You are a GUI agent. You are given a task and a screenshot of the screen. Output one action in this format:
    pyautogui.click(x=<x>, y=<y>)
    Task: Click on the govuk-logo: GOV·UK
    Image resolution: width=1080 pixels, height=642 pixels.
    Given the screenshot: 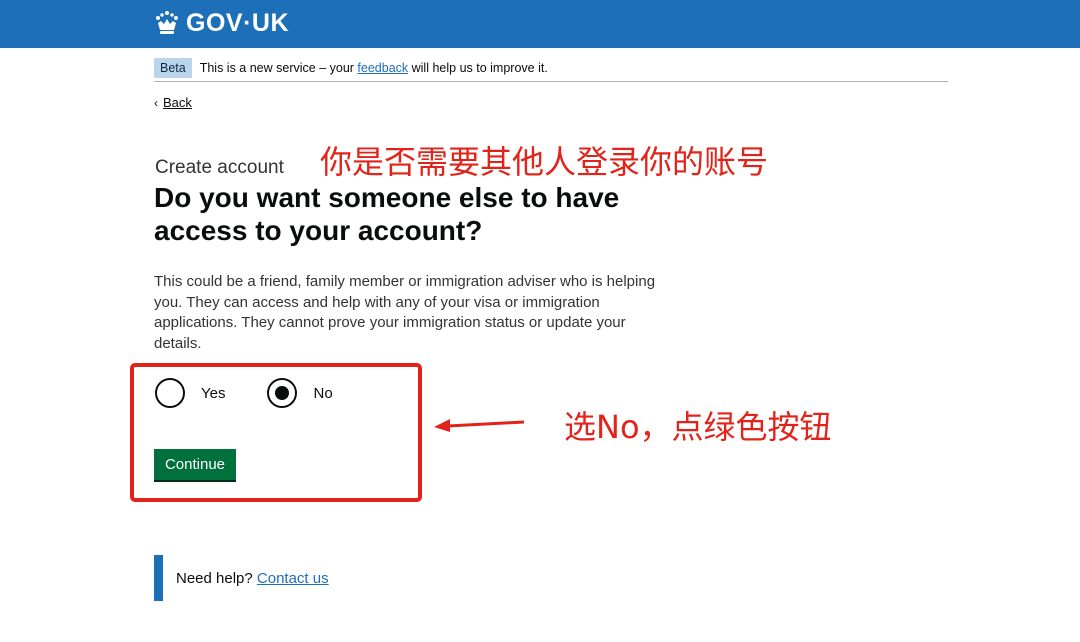 What is the action you would take?
    pyautogui.click(x=221, y=23)
    